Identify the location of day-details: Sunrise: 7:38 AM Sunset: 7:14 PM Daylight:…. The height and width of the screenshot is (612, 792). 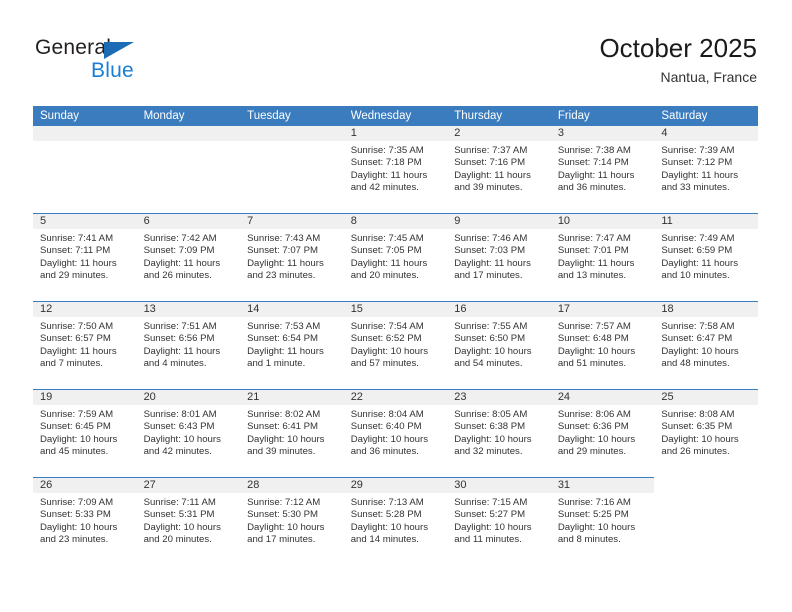
(603, 177).